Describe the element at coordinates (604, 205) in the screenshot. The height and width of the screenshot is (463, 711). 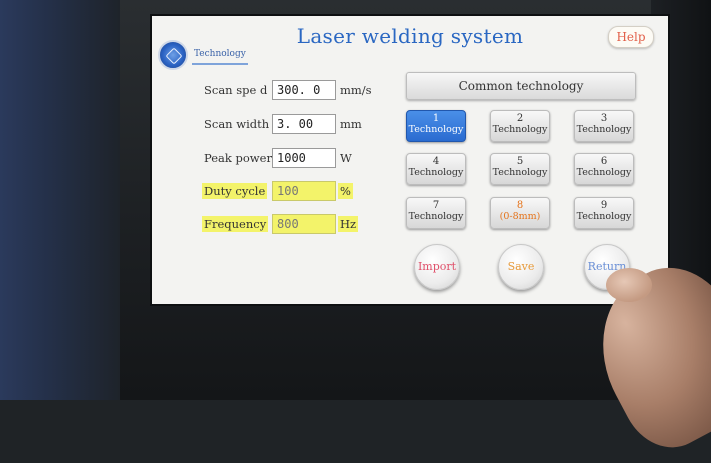
I see `technology-number: 9` at that location.